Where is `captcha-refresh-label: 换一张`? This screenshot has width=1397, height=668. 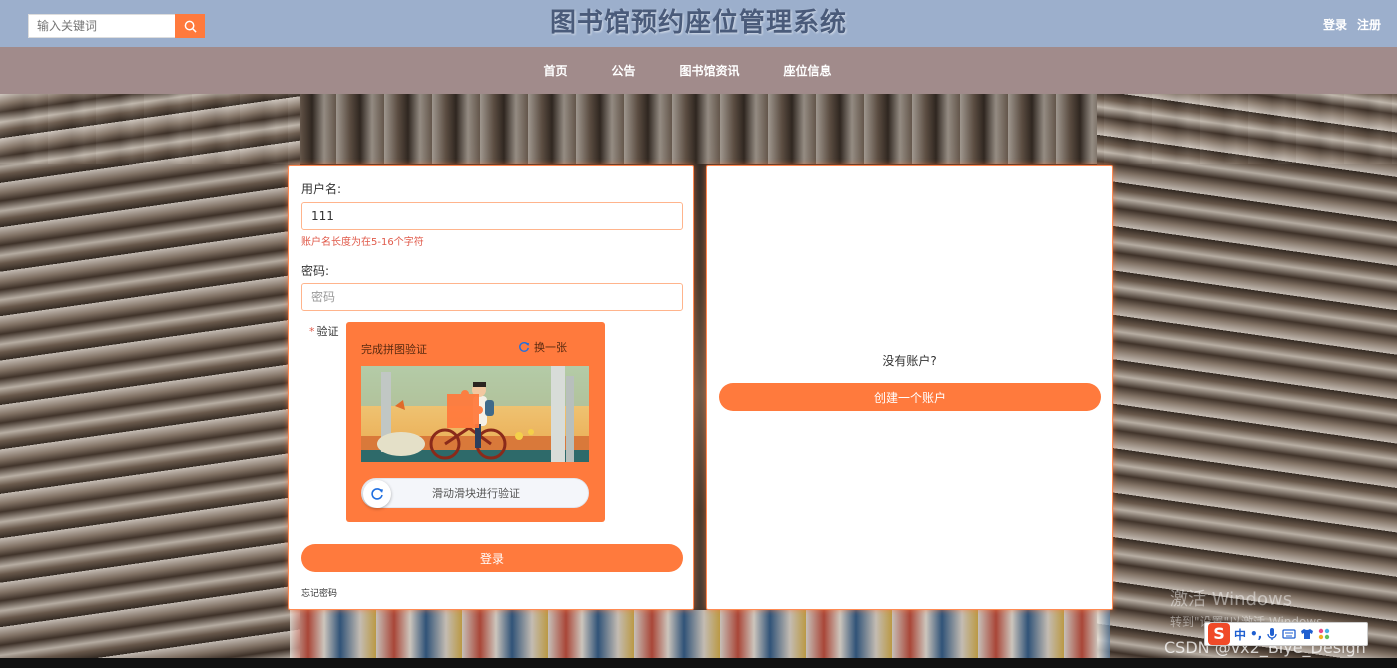
captcha-refresh-label: 换一张 is located at coordinates (550, 347).